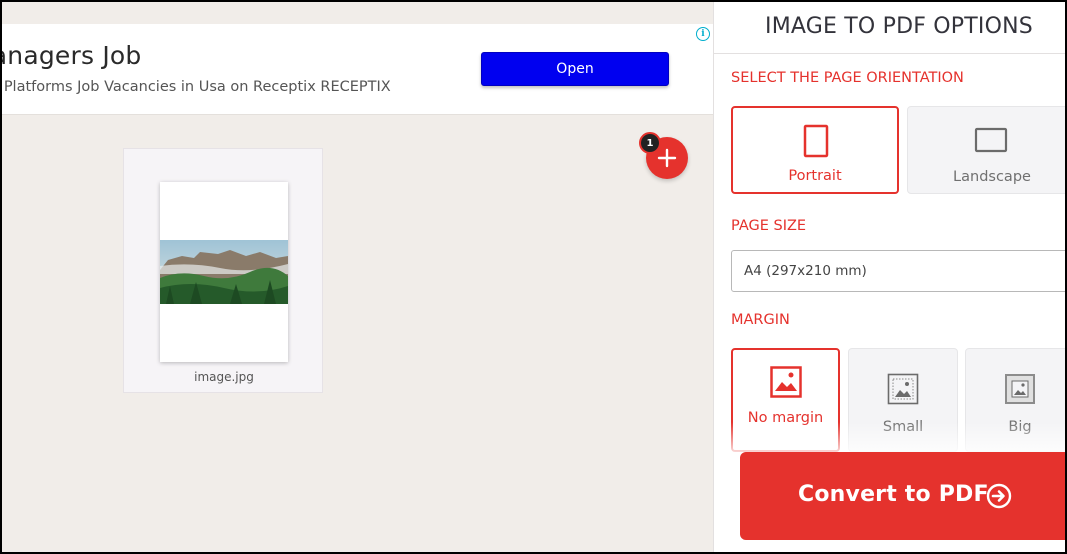 The width and height of the screenshot is (1067, 554). Describe the element at coordinates (903, 427) in the screenshot. I see `small-margin-label: Small` at that location.